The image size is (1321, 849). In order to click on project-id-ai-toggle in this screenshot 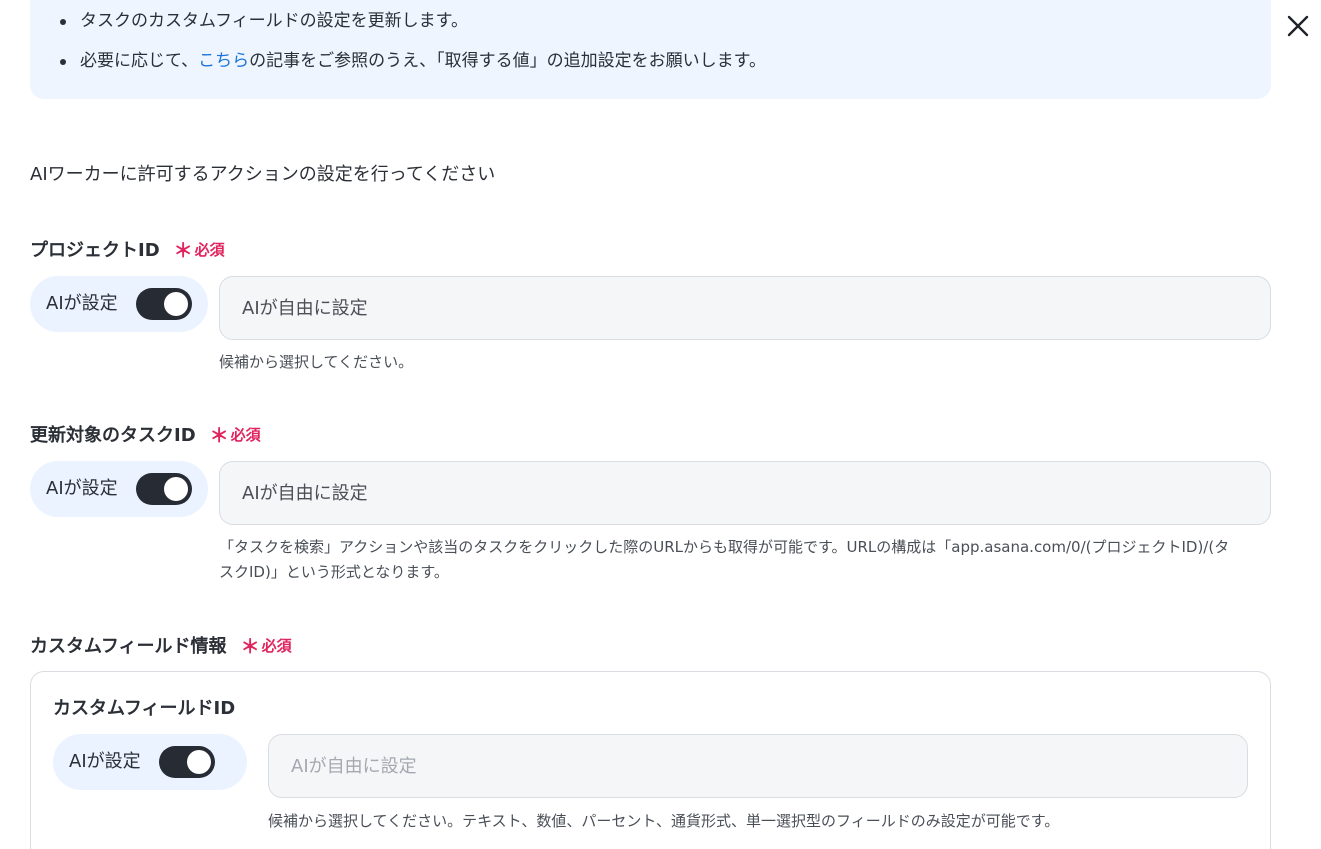, I will do `click(164, 304)`.